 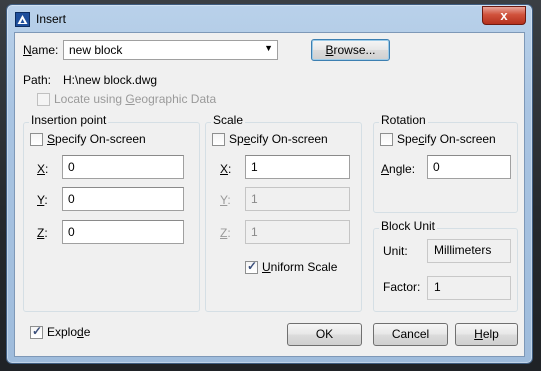 I want to click on insertion-specify-label: Specify On-screen, so click(x=96, y=139).